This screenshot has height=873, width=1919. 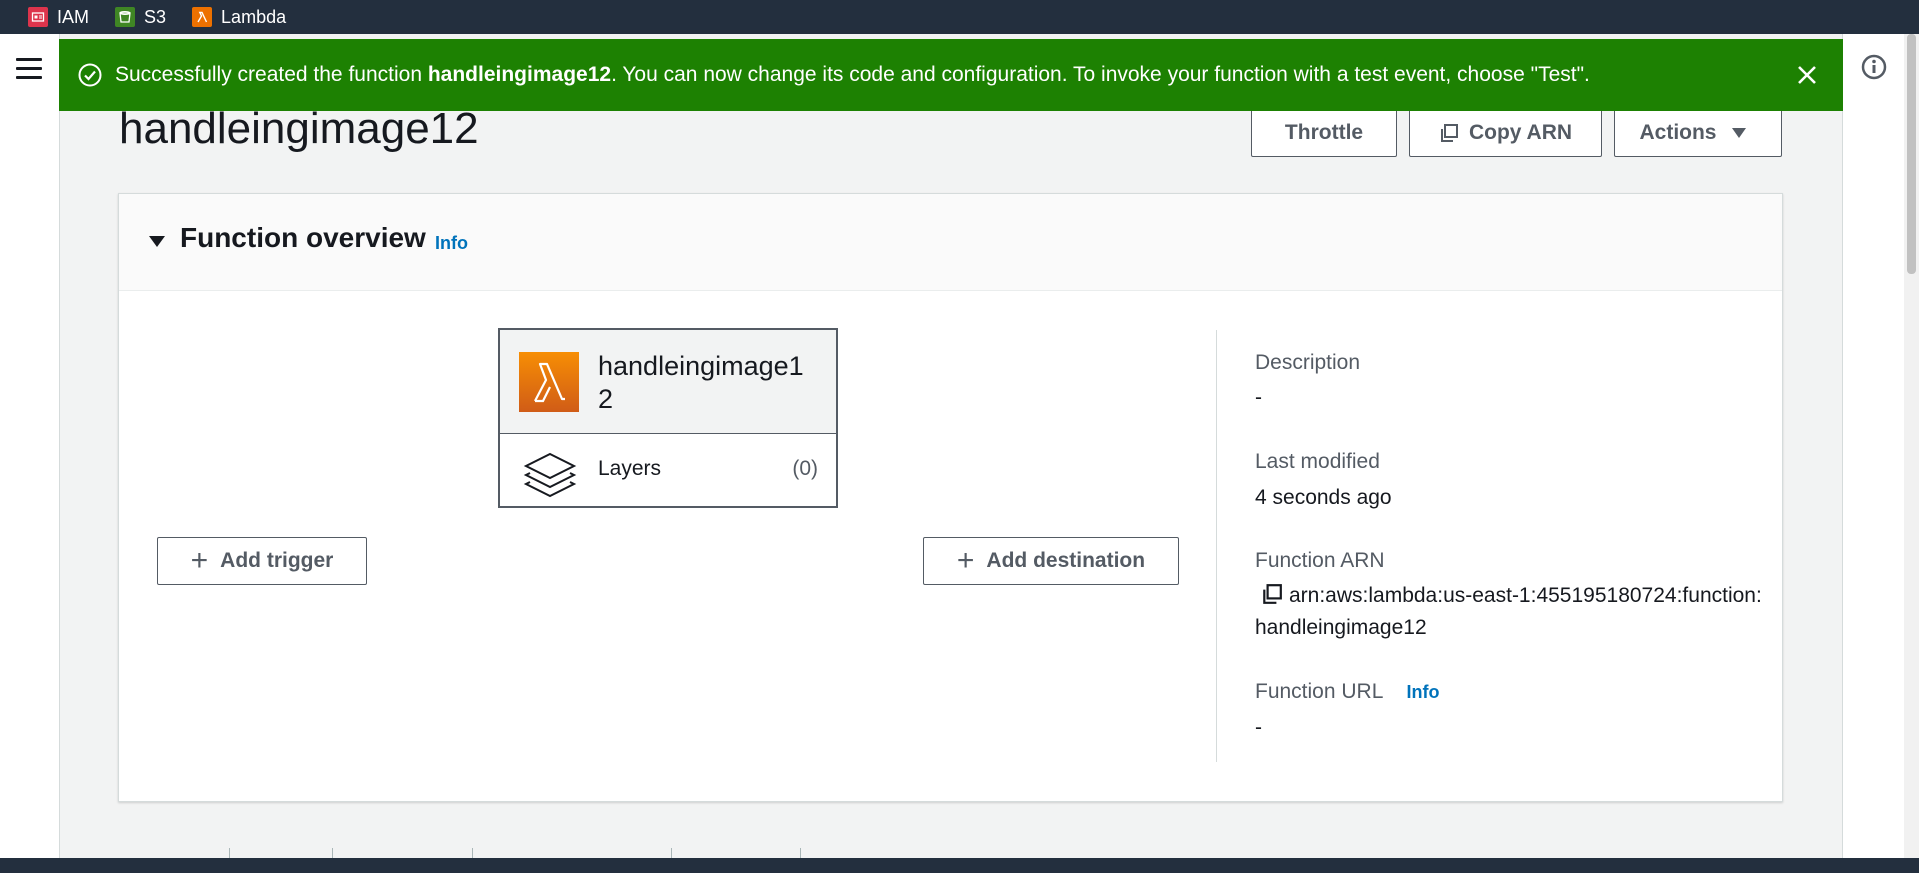 I want to click on favorite-lambda: Lambda, so click(x=239, y=17).